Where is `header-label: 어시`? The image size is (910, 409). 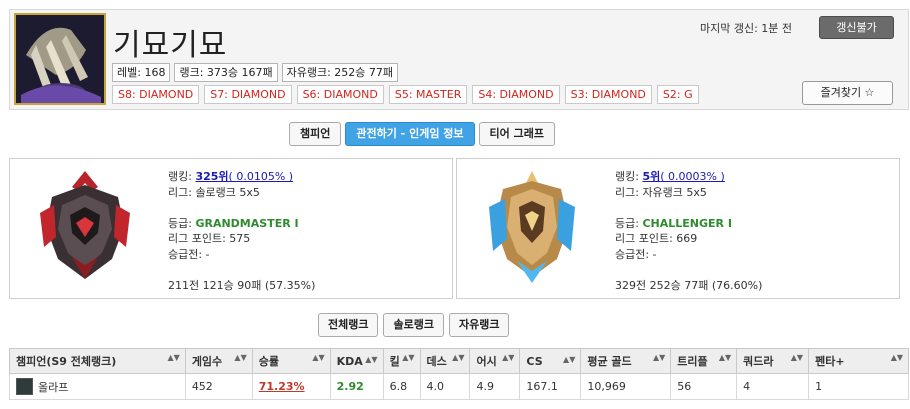
header-label: 어시 is located at coordinates (486, 361).